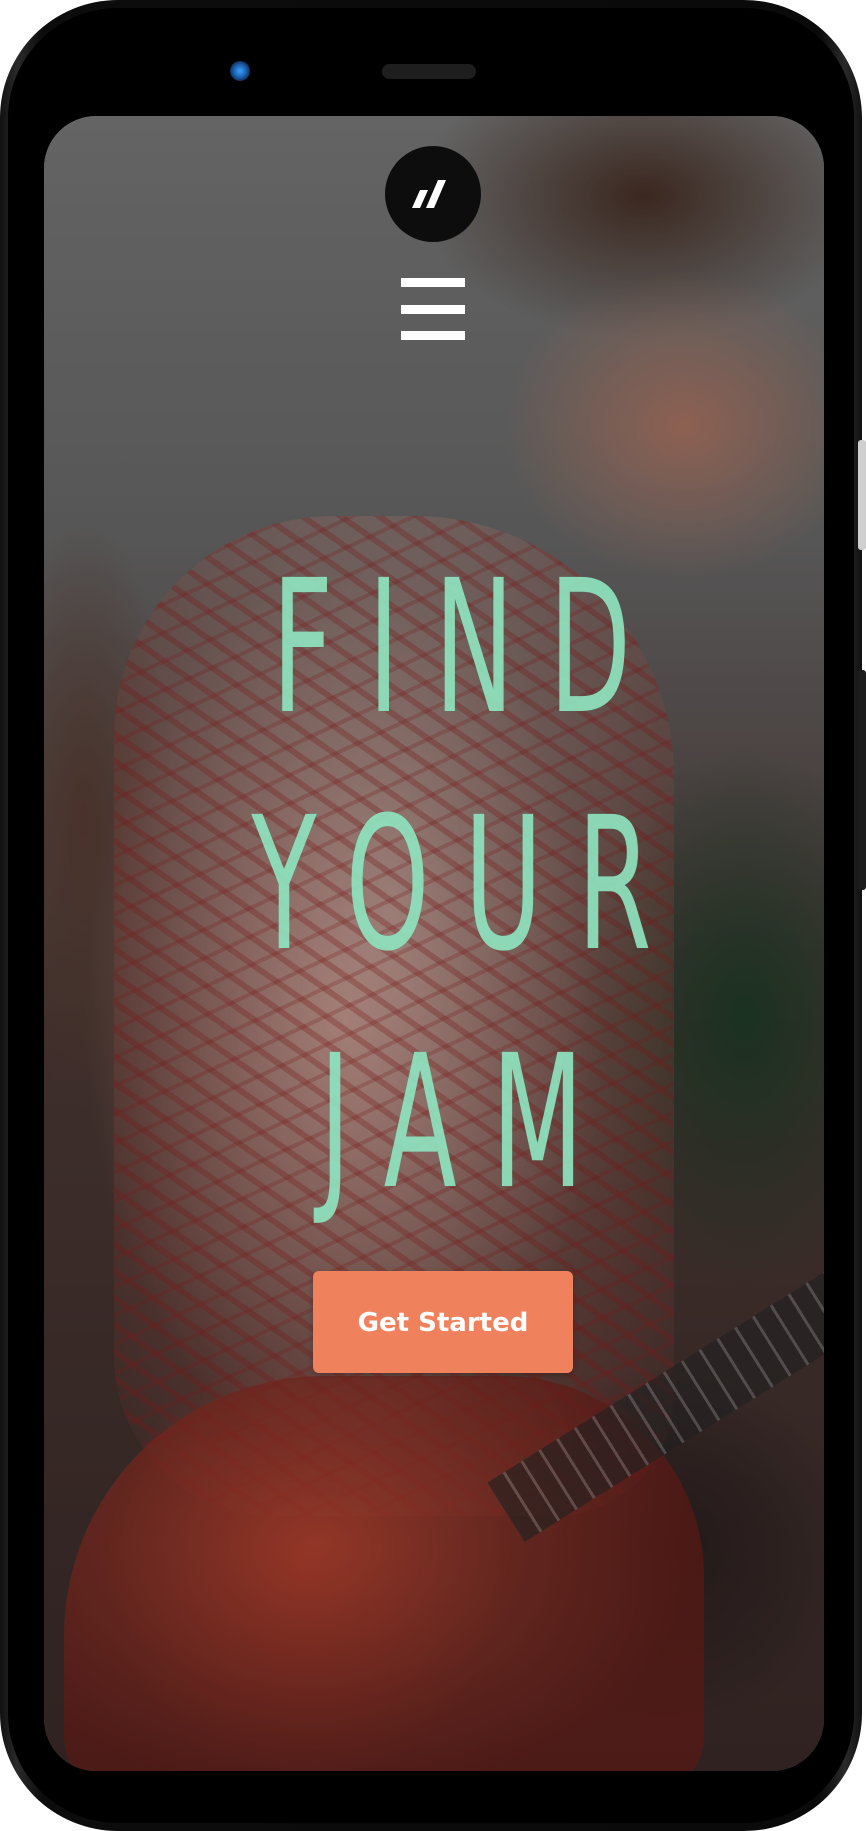  Describe the element at coordinates (429, 71) in the screenshot. I see `earpiece-speaker` at that location.